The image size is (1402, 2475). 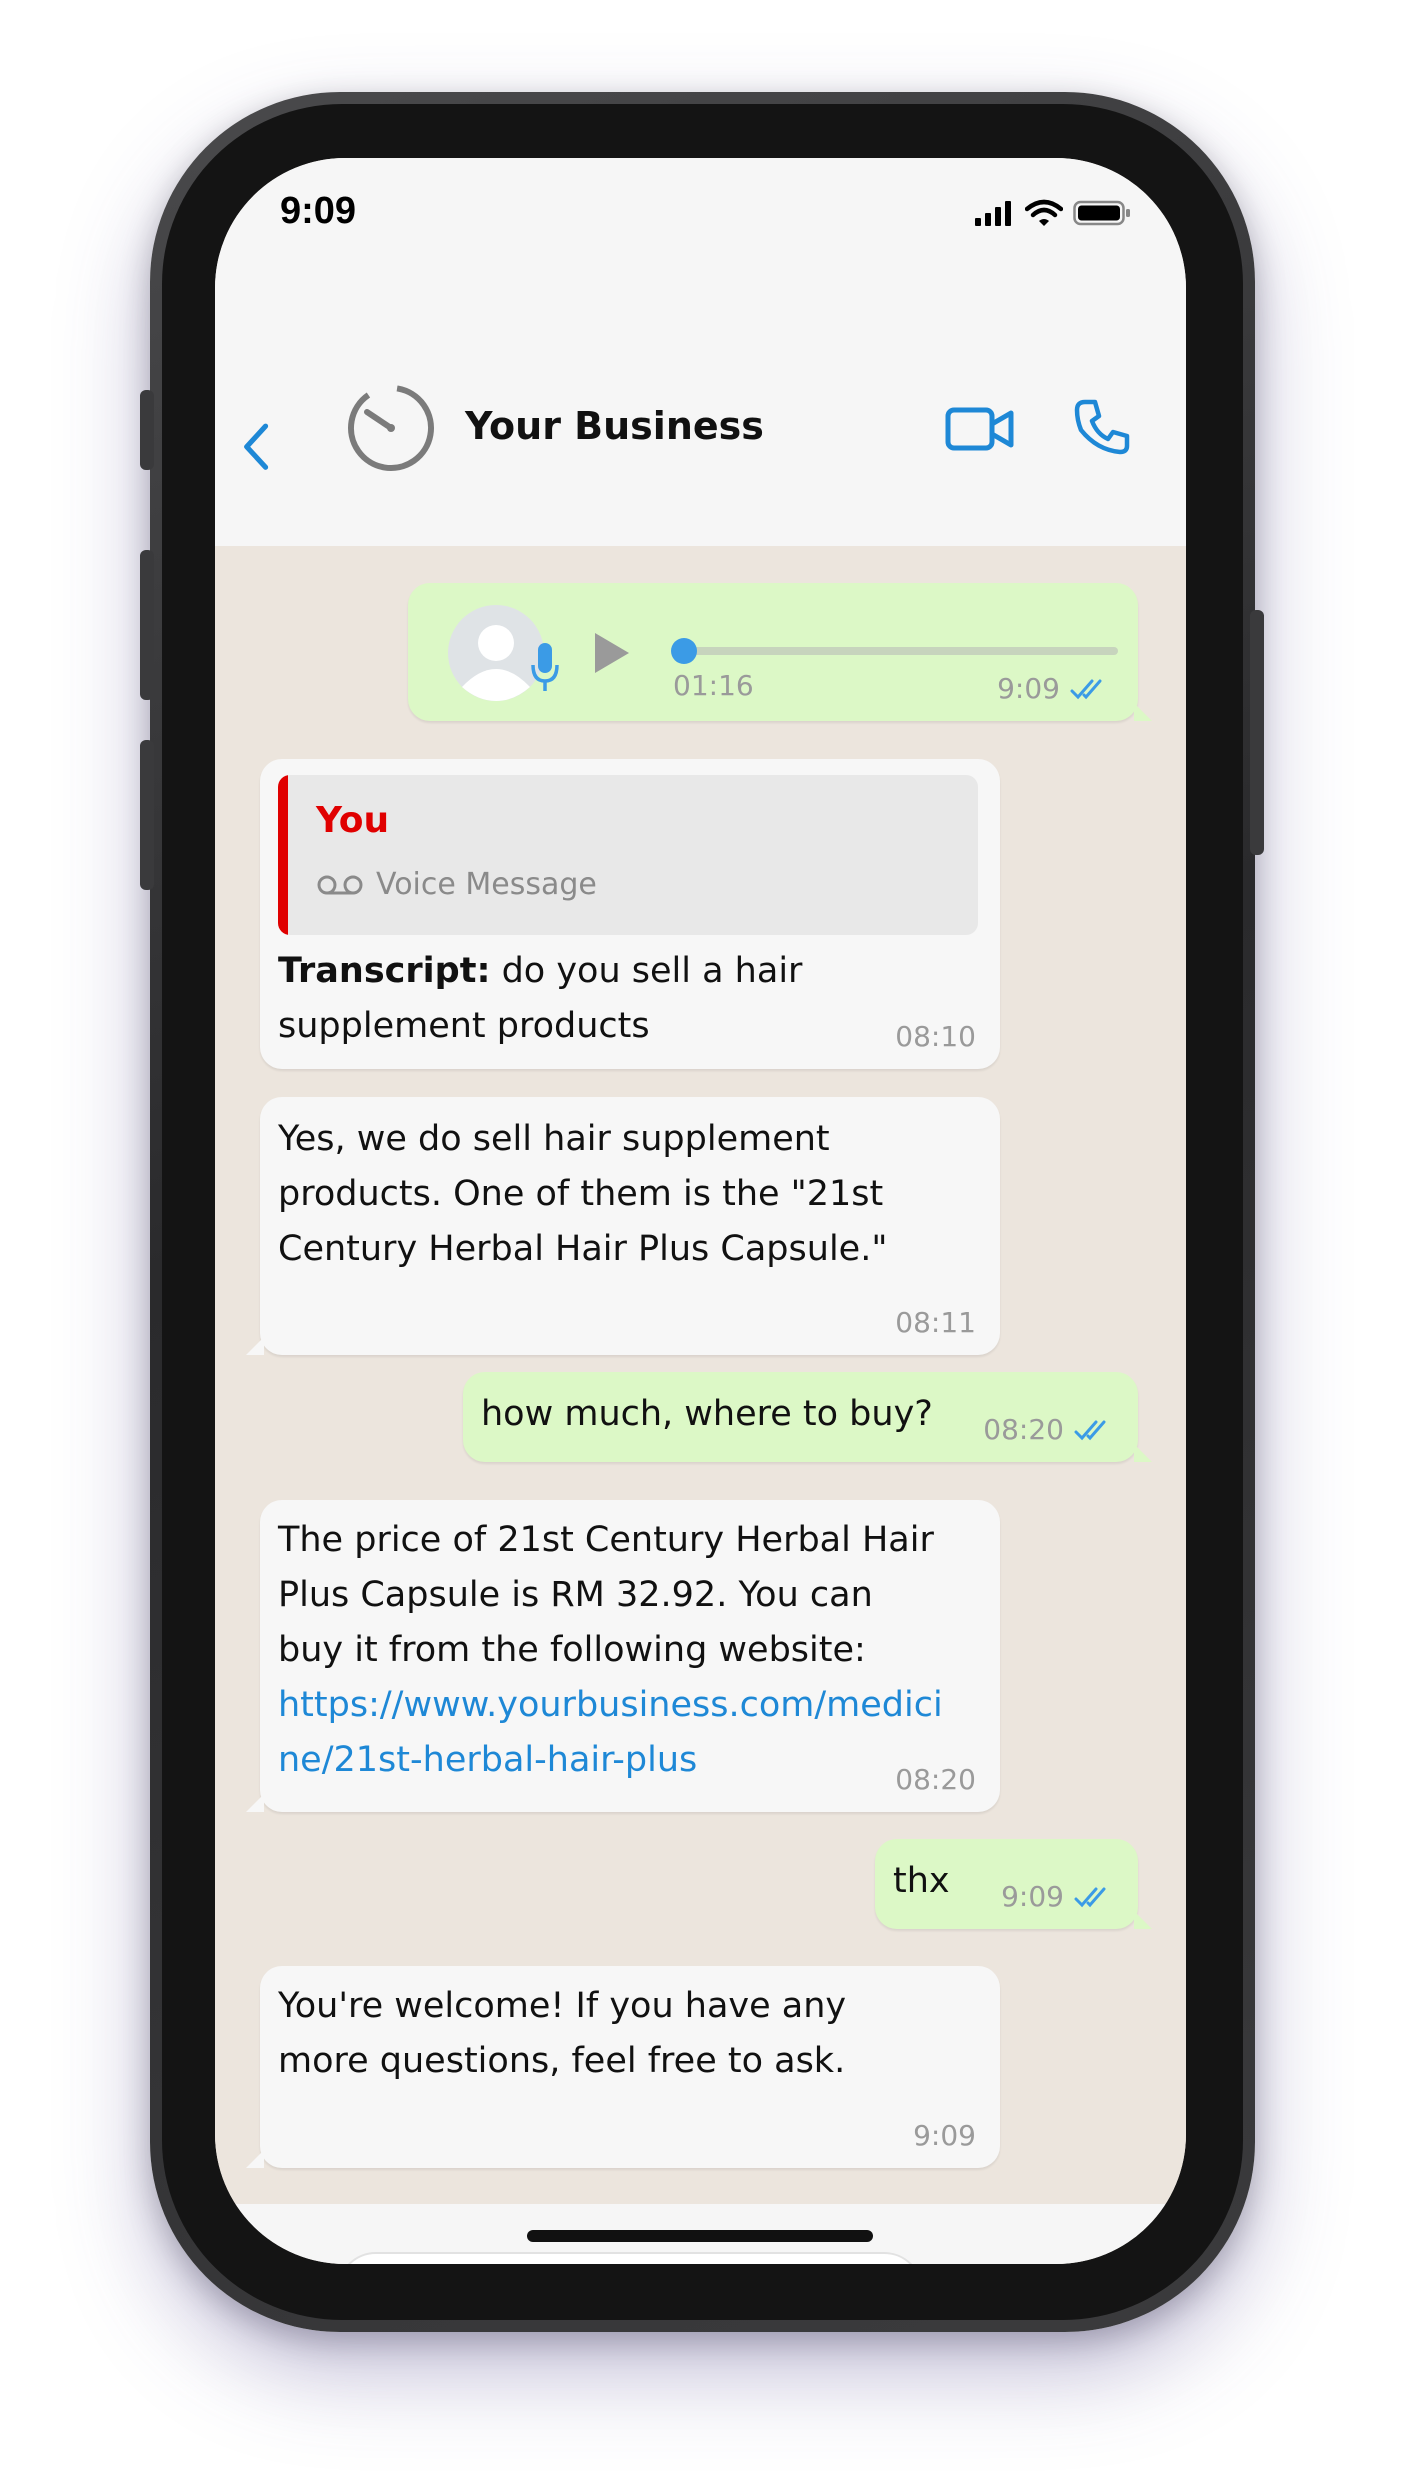 I want to click on message-input, so click(x=630, y=2258).